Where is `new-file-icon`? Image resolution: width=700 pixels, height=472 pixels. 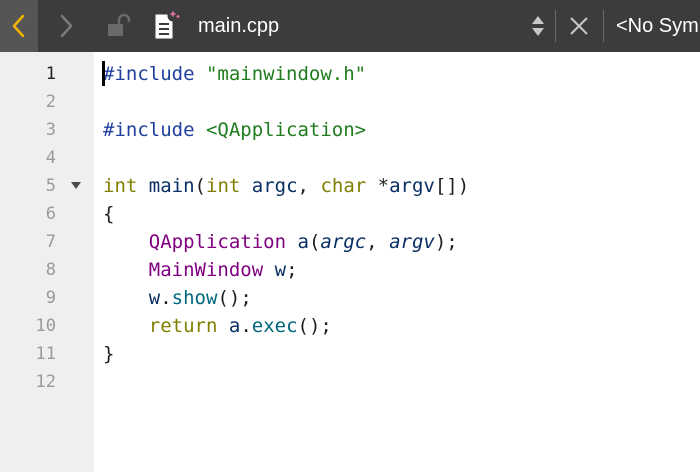 new-file-icon is located at coordinates (167, 24).